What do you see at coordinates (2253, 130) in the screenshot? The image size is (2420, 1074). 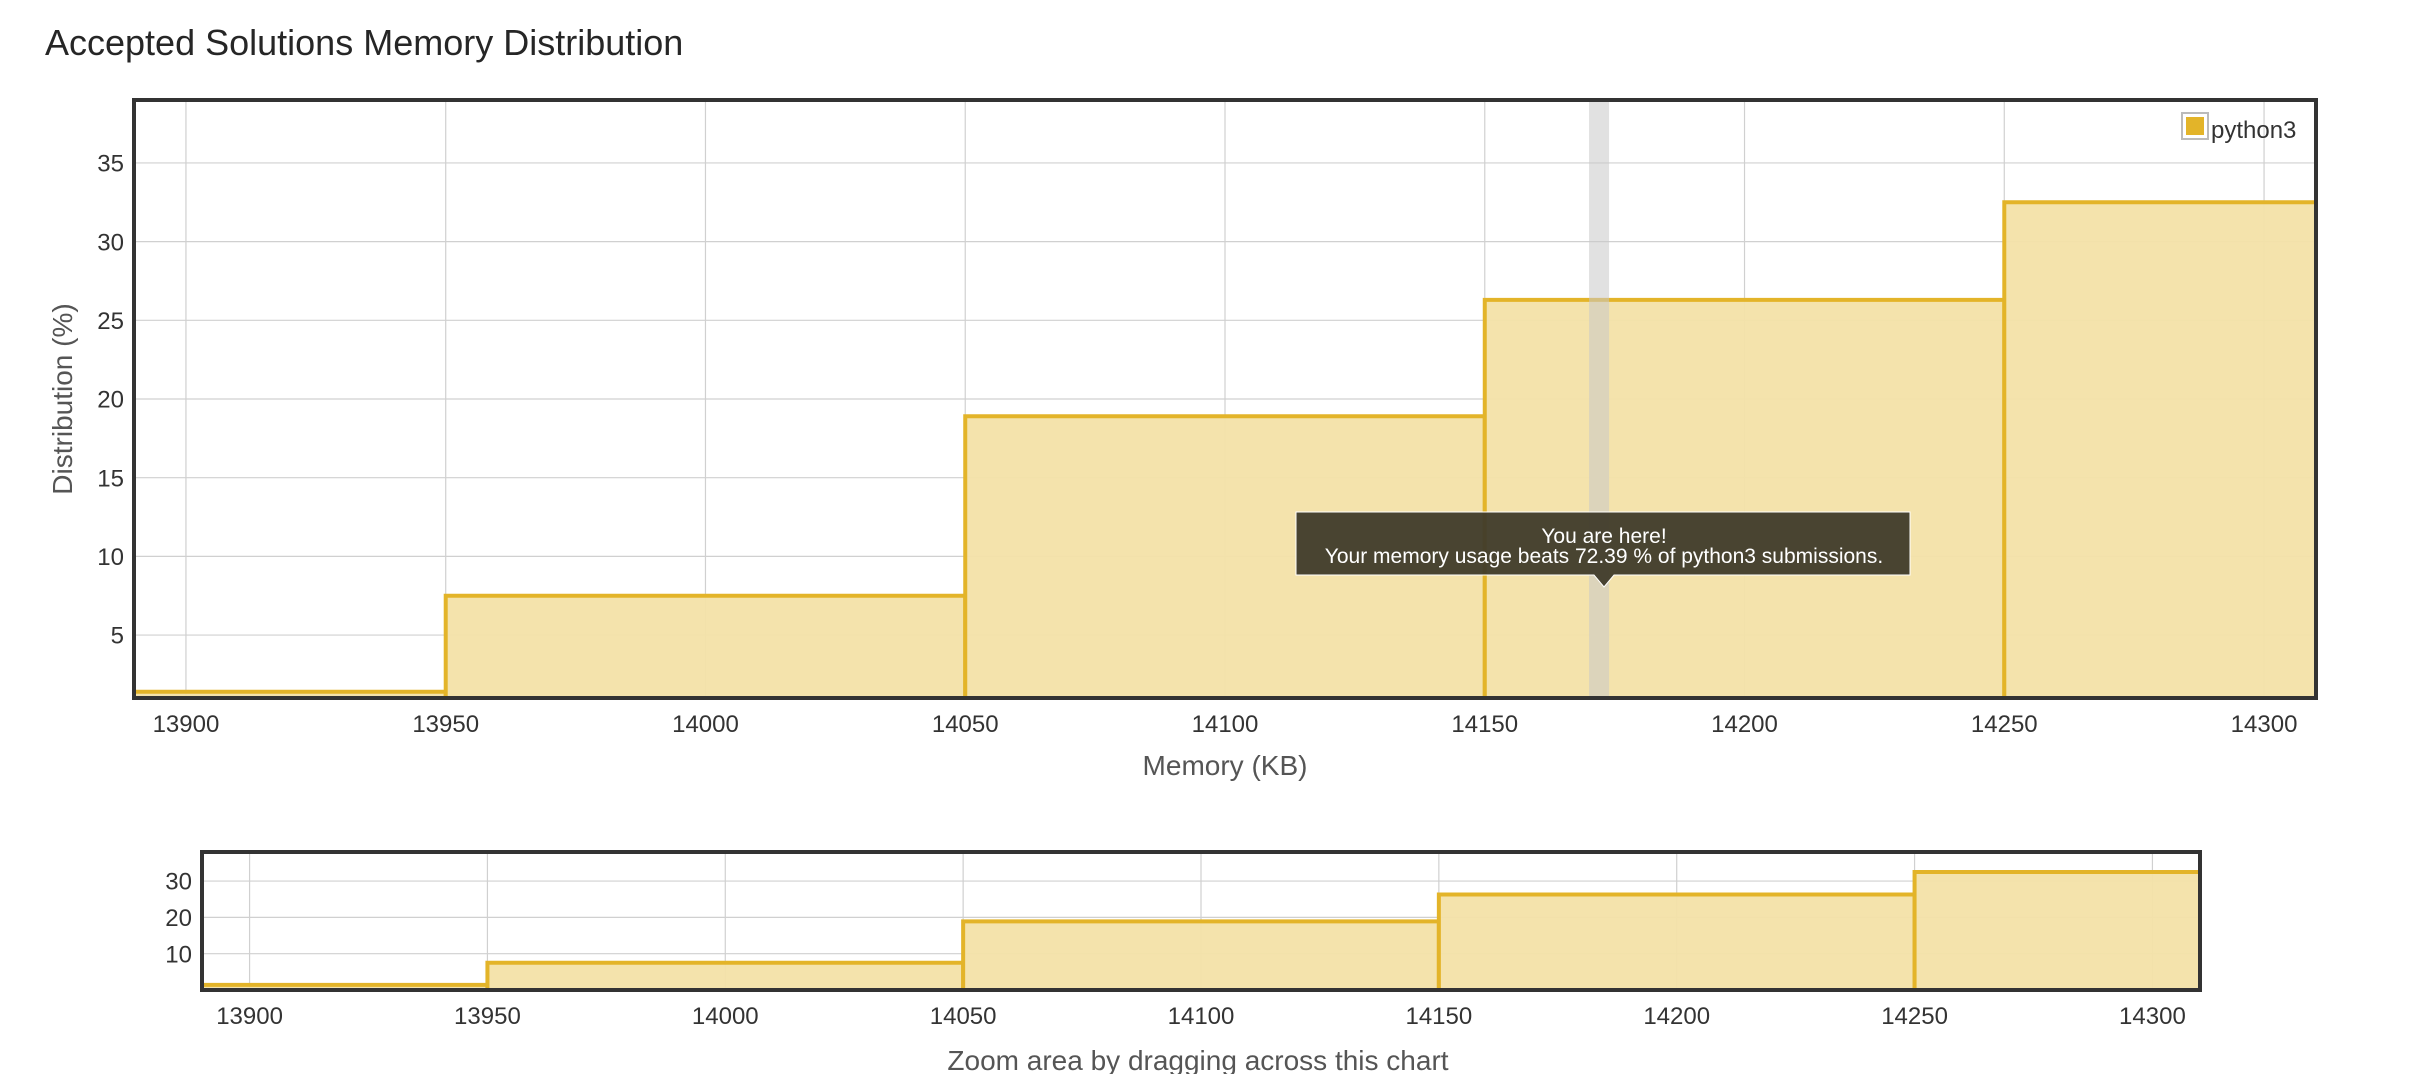 I see `legend-label: python3` at bounding box center [2253, 130].